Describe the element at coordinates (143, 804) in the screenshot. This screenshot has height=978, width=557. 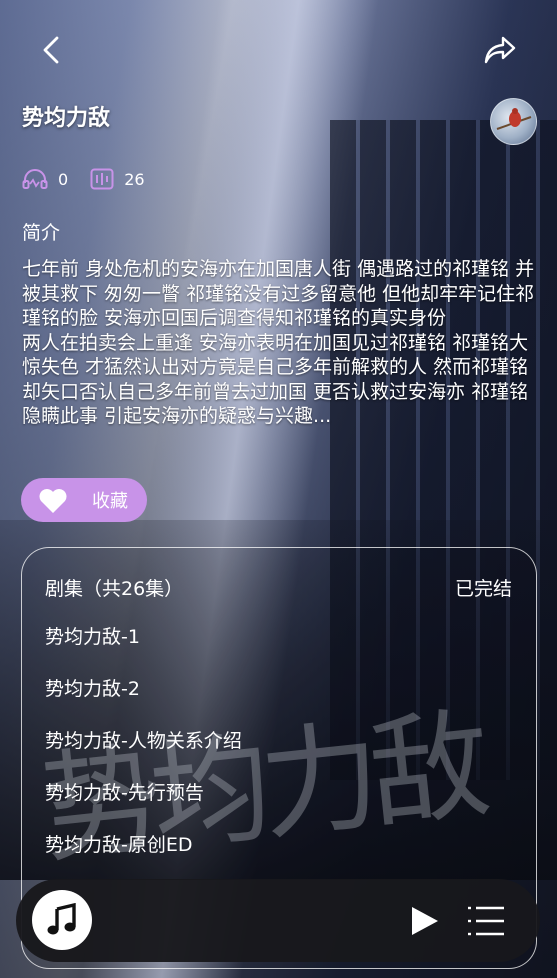
I see `episode-item: 势均力敌-先行预告` at that location.